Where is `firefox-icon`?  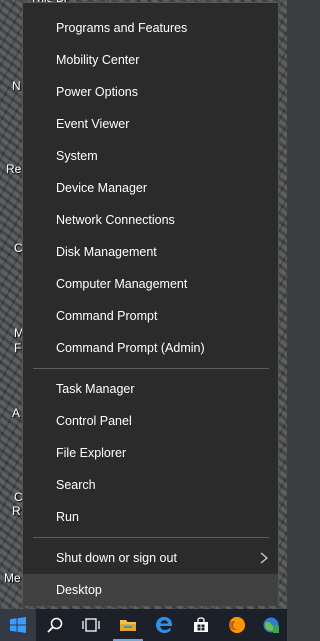 firefox-icon is located at coordinates (237, 625).